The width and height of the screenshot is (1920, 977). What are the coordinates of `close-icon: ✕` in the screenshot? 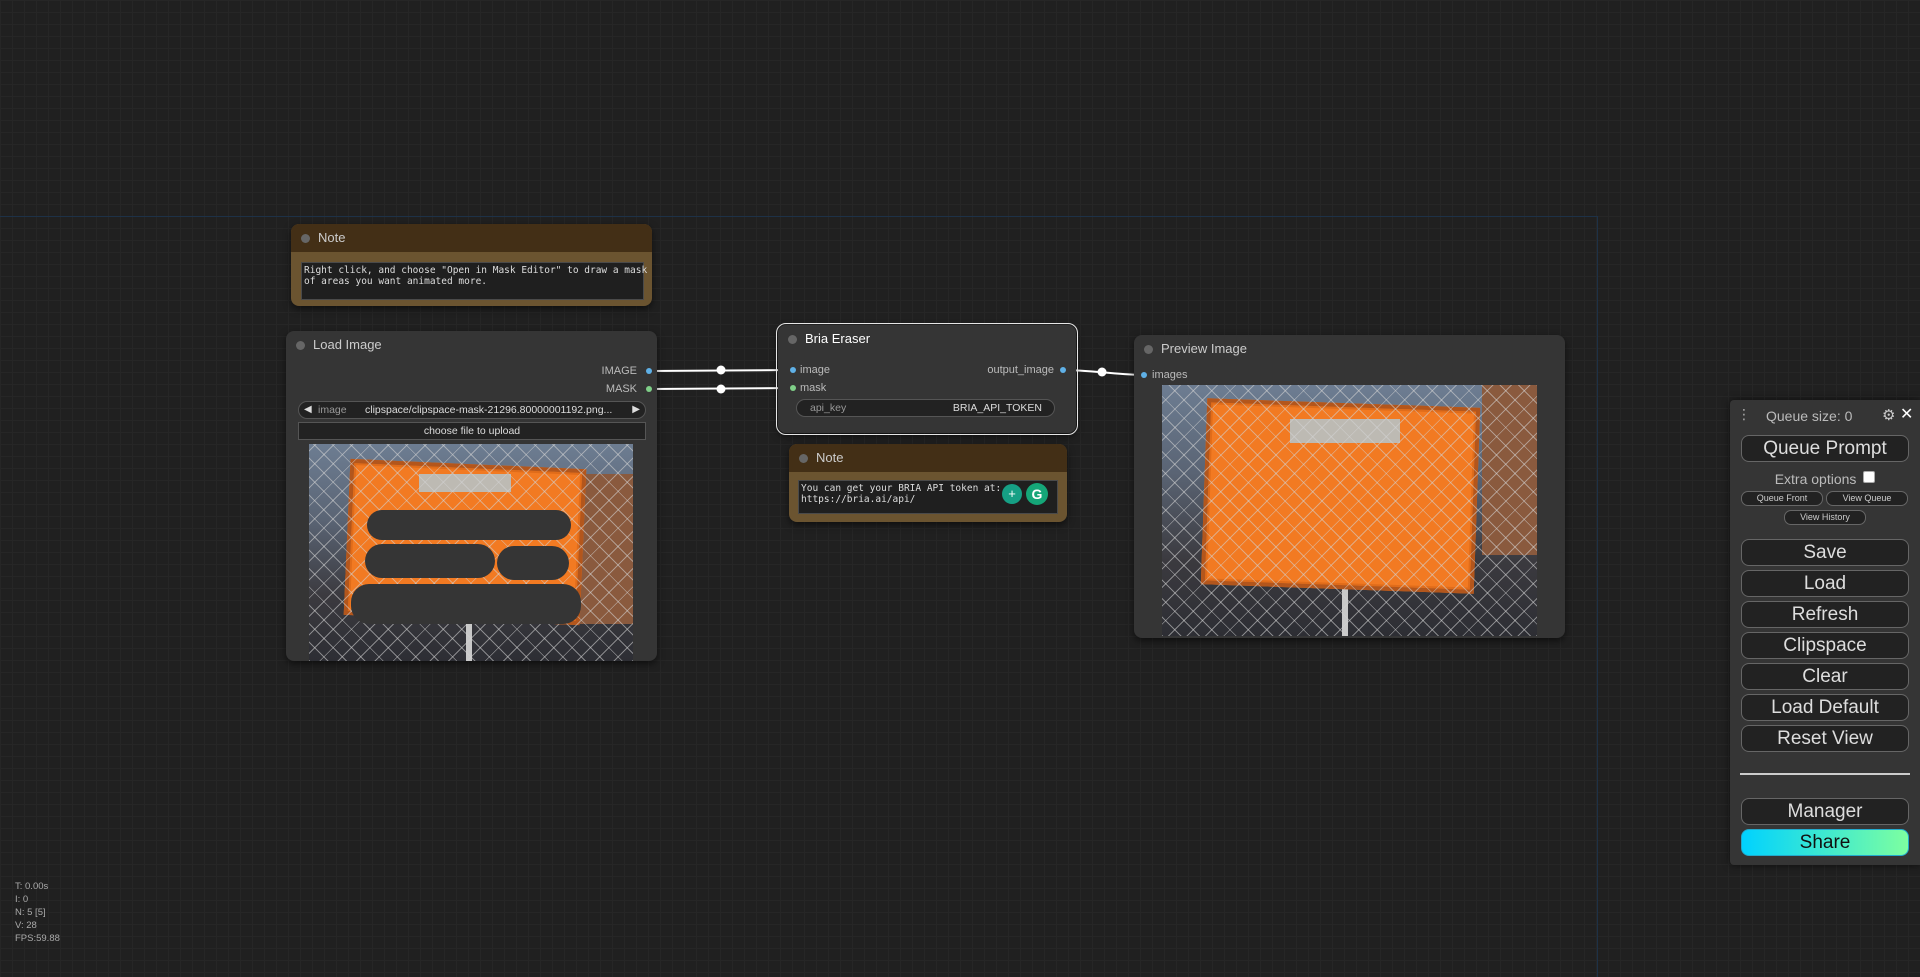 It's located at (1906, 414).